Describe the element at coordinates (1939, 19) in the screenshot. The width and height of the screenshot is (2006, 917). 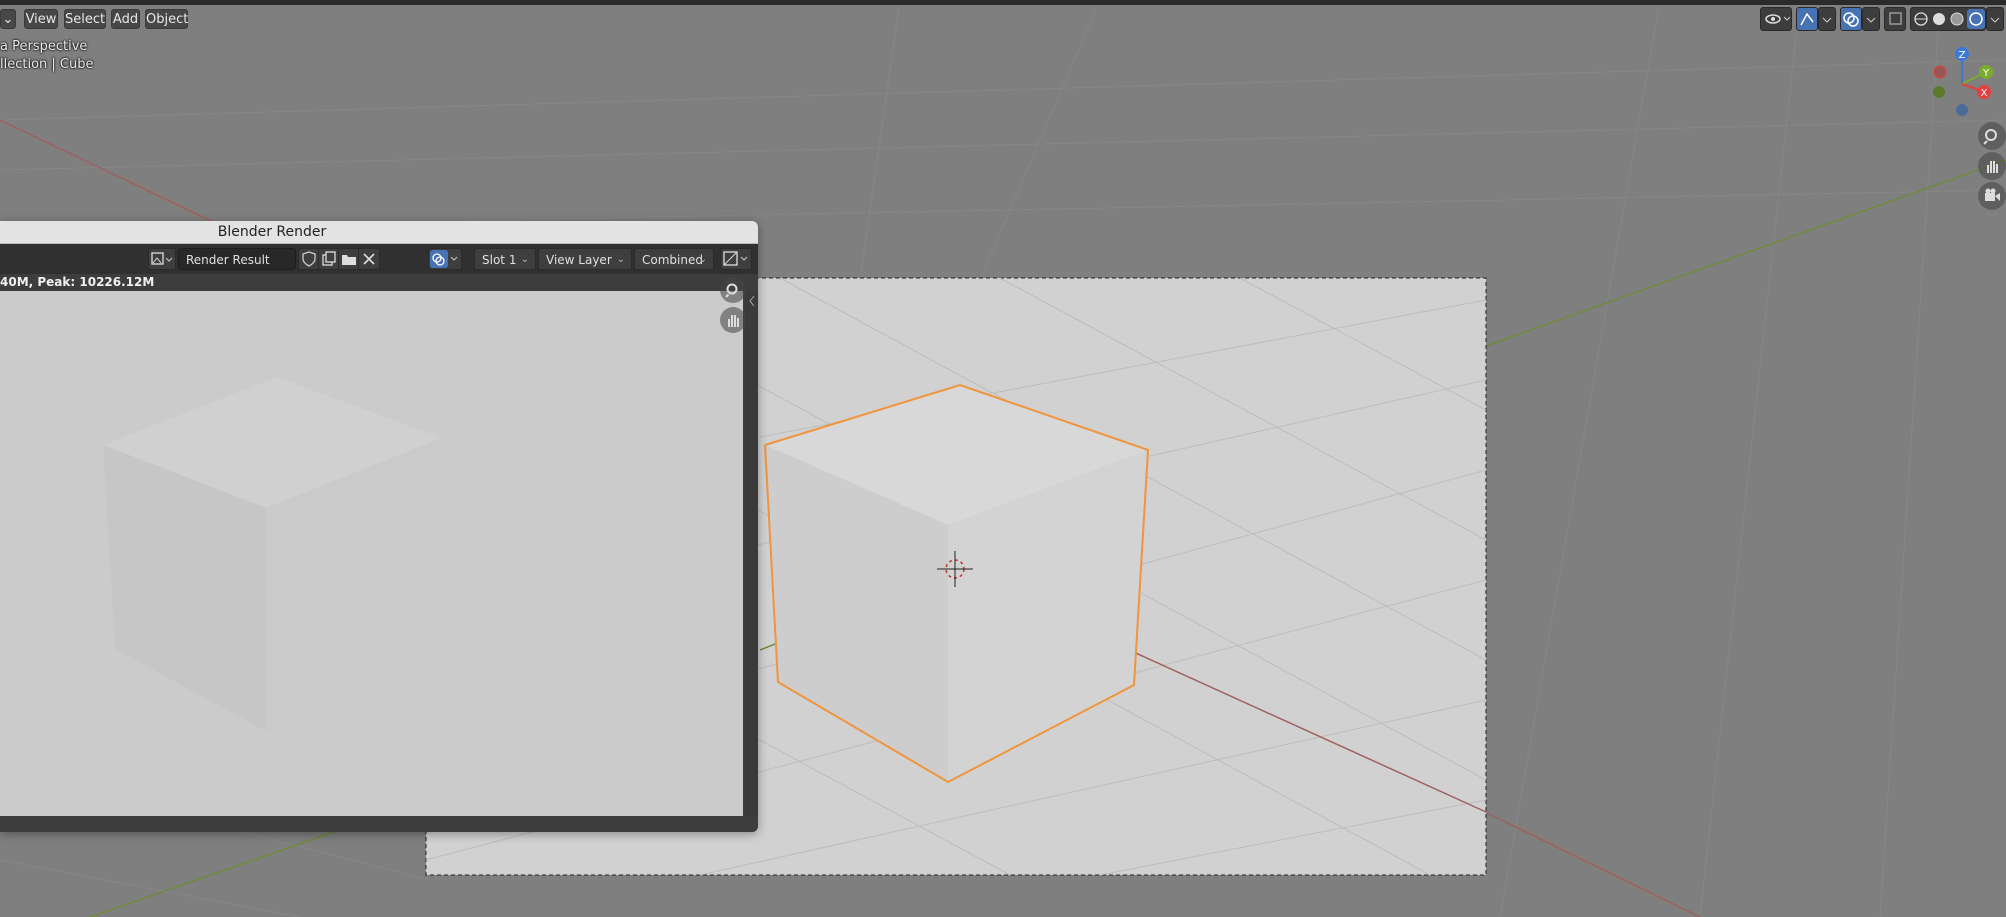
I see `solid-icon` at that location.